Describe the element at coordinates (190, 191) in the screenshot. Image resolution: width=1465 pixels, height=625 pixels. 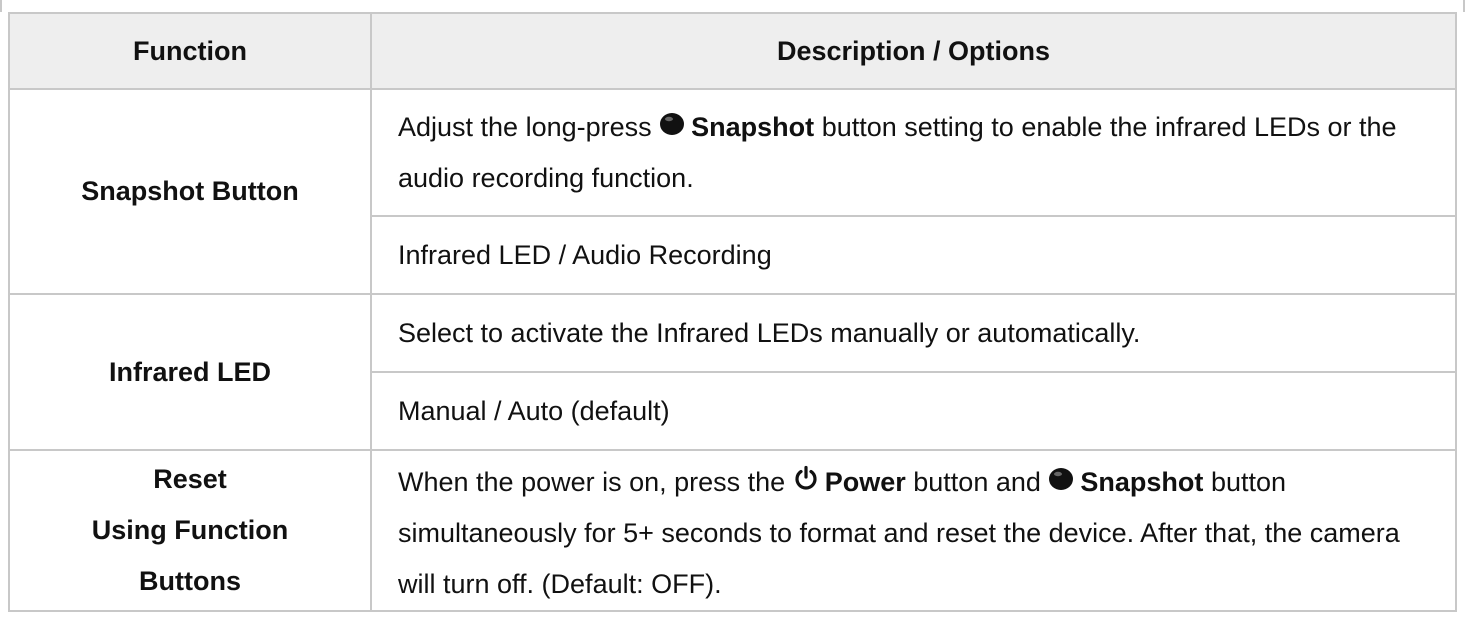
I see `function-snapshot-button: Snapshot Button` at that location.